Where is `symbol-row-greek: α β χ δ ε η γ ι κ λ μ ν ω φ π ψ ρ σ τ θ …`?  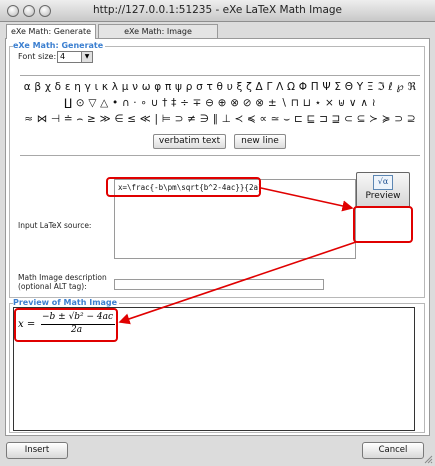
symbol-row-greek: α β χ δ ε η γ ι κ λ μ ν ω φ π ψ ρ σ τ θ … is located at coordinates (220, 87).